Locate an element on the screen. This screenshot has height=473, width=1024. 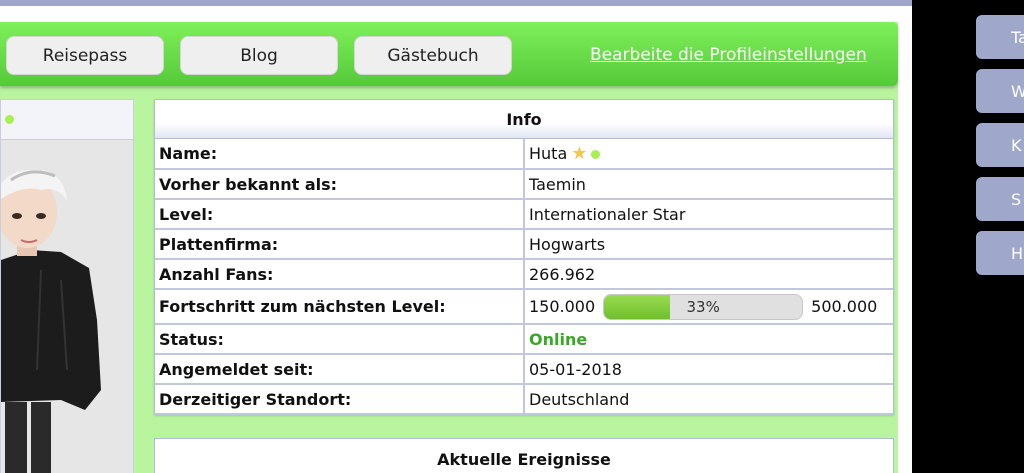
row-value: Internationaler Star is located at coordinates (708, 214).